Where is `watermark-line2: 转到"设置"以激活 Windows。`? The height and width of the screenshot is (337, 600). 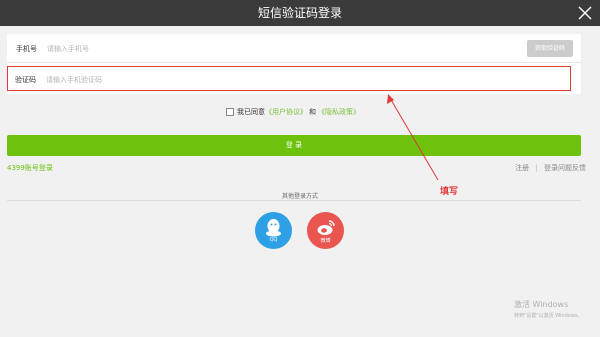 watermark-line2: 转到"设置"以激活 Windows。 is located at coordinates (548, 316).